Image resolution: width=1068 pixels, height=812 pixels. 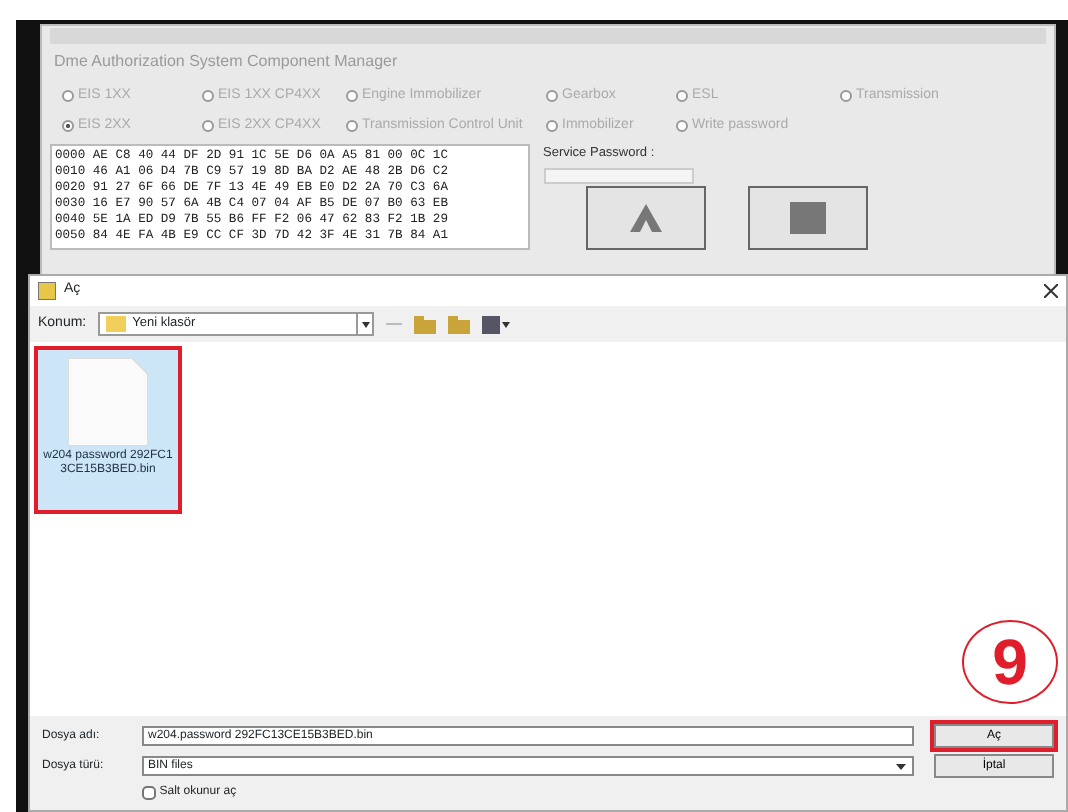 What do you see at coordinates (618, 175) in the screenshot?
I see `password-field` at bounding box center [618, 175].